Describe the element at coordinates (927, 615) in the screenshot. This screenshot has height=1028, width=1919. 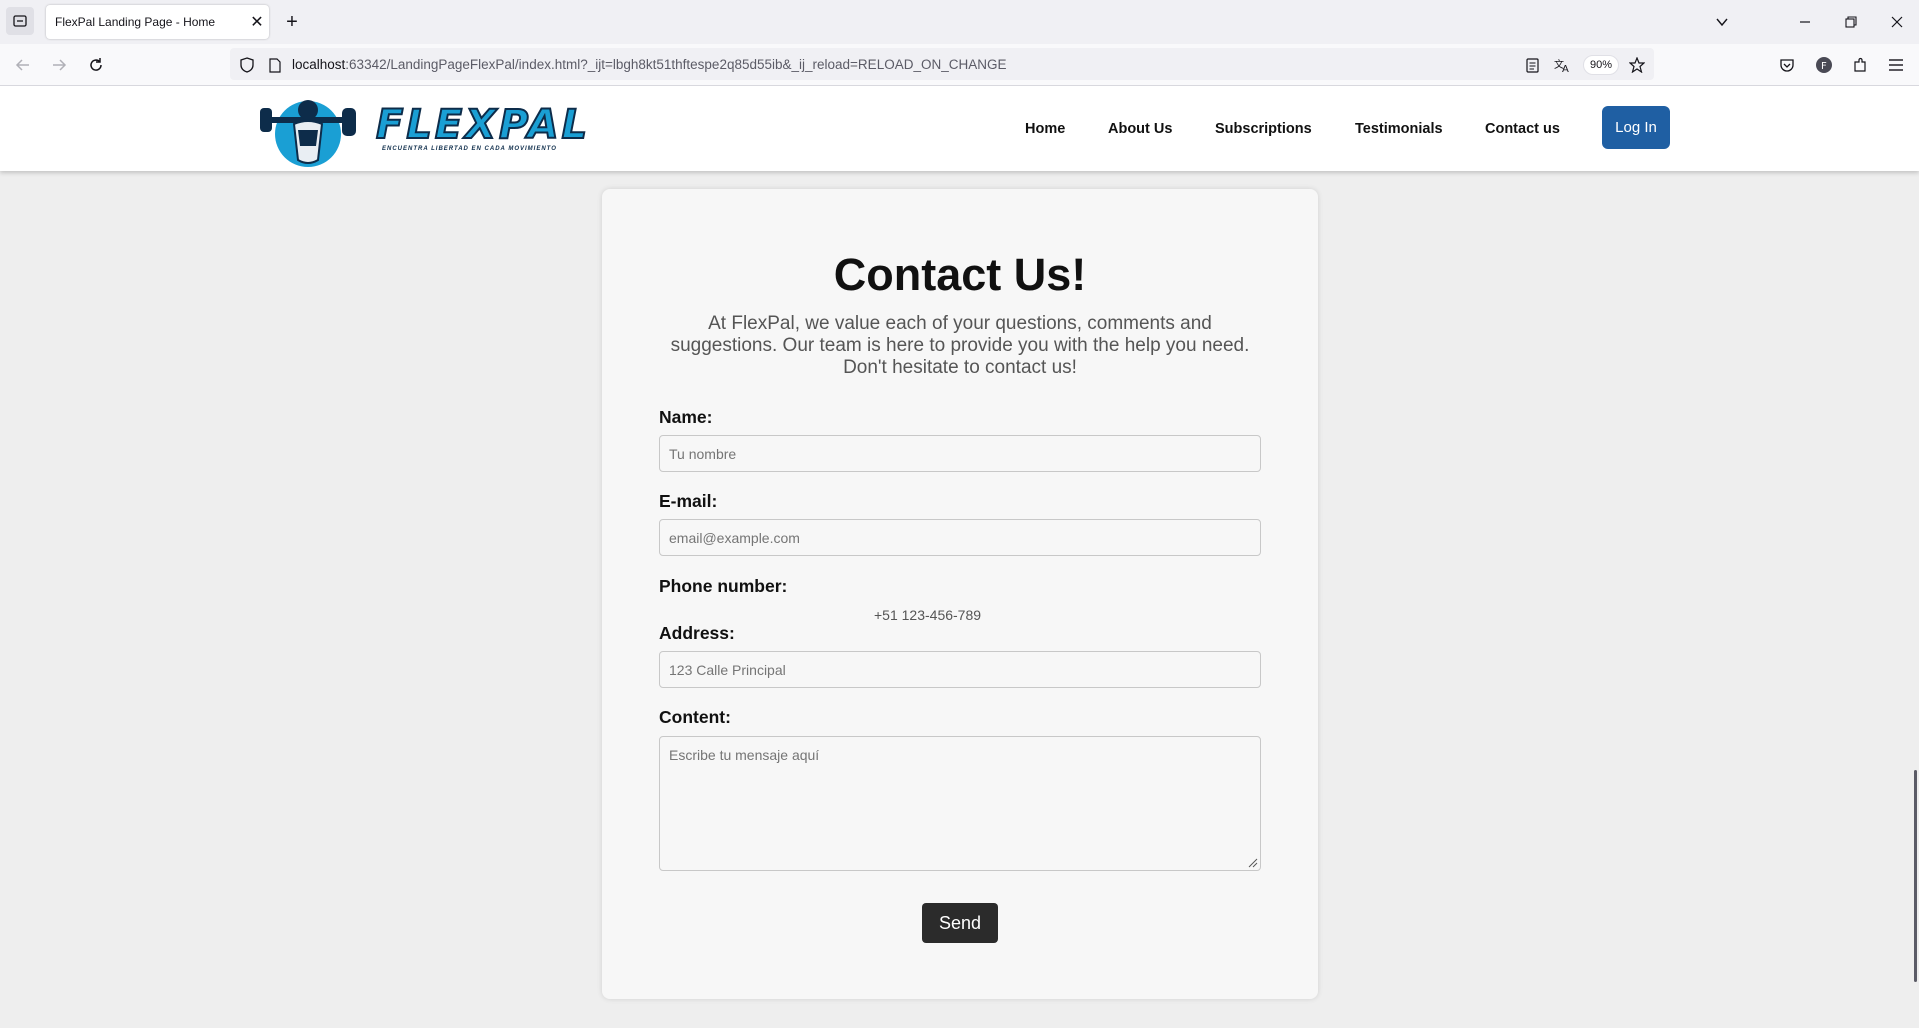
I see `phone-input: +51 123-456-789` at that location.